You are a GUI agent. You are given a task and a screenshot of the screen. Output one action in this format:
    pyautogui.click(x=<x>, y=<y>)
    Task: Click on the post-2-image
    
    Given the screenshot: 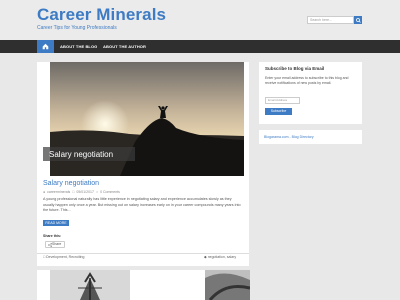 What is the action you would take?
    pyautogui.click(x=90, y=285)
    